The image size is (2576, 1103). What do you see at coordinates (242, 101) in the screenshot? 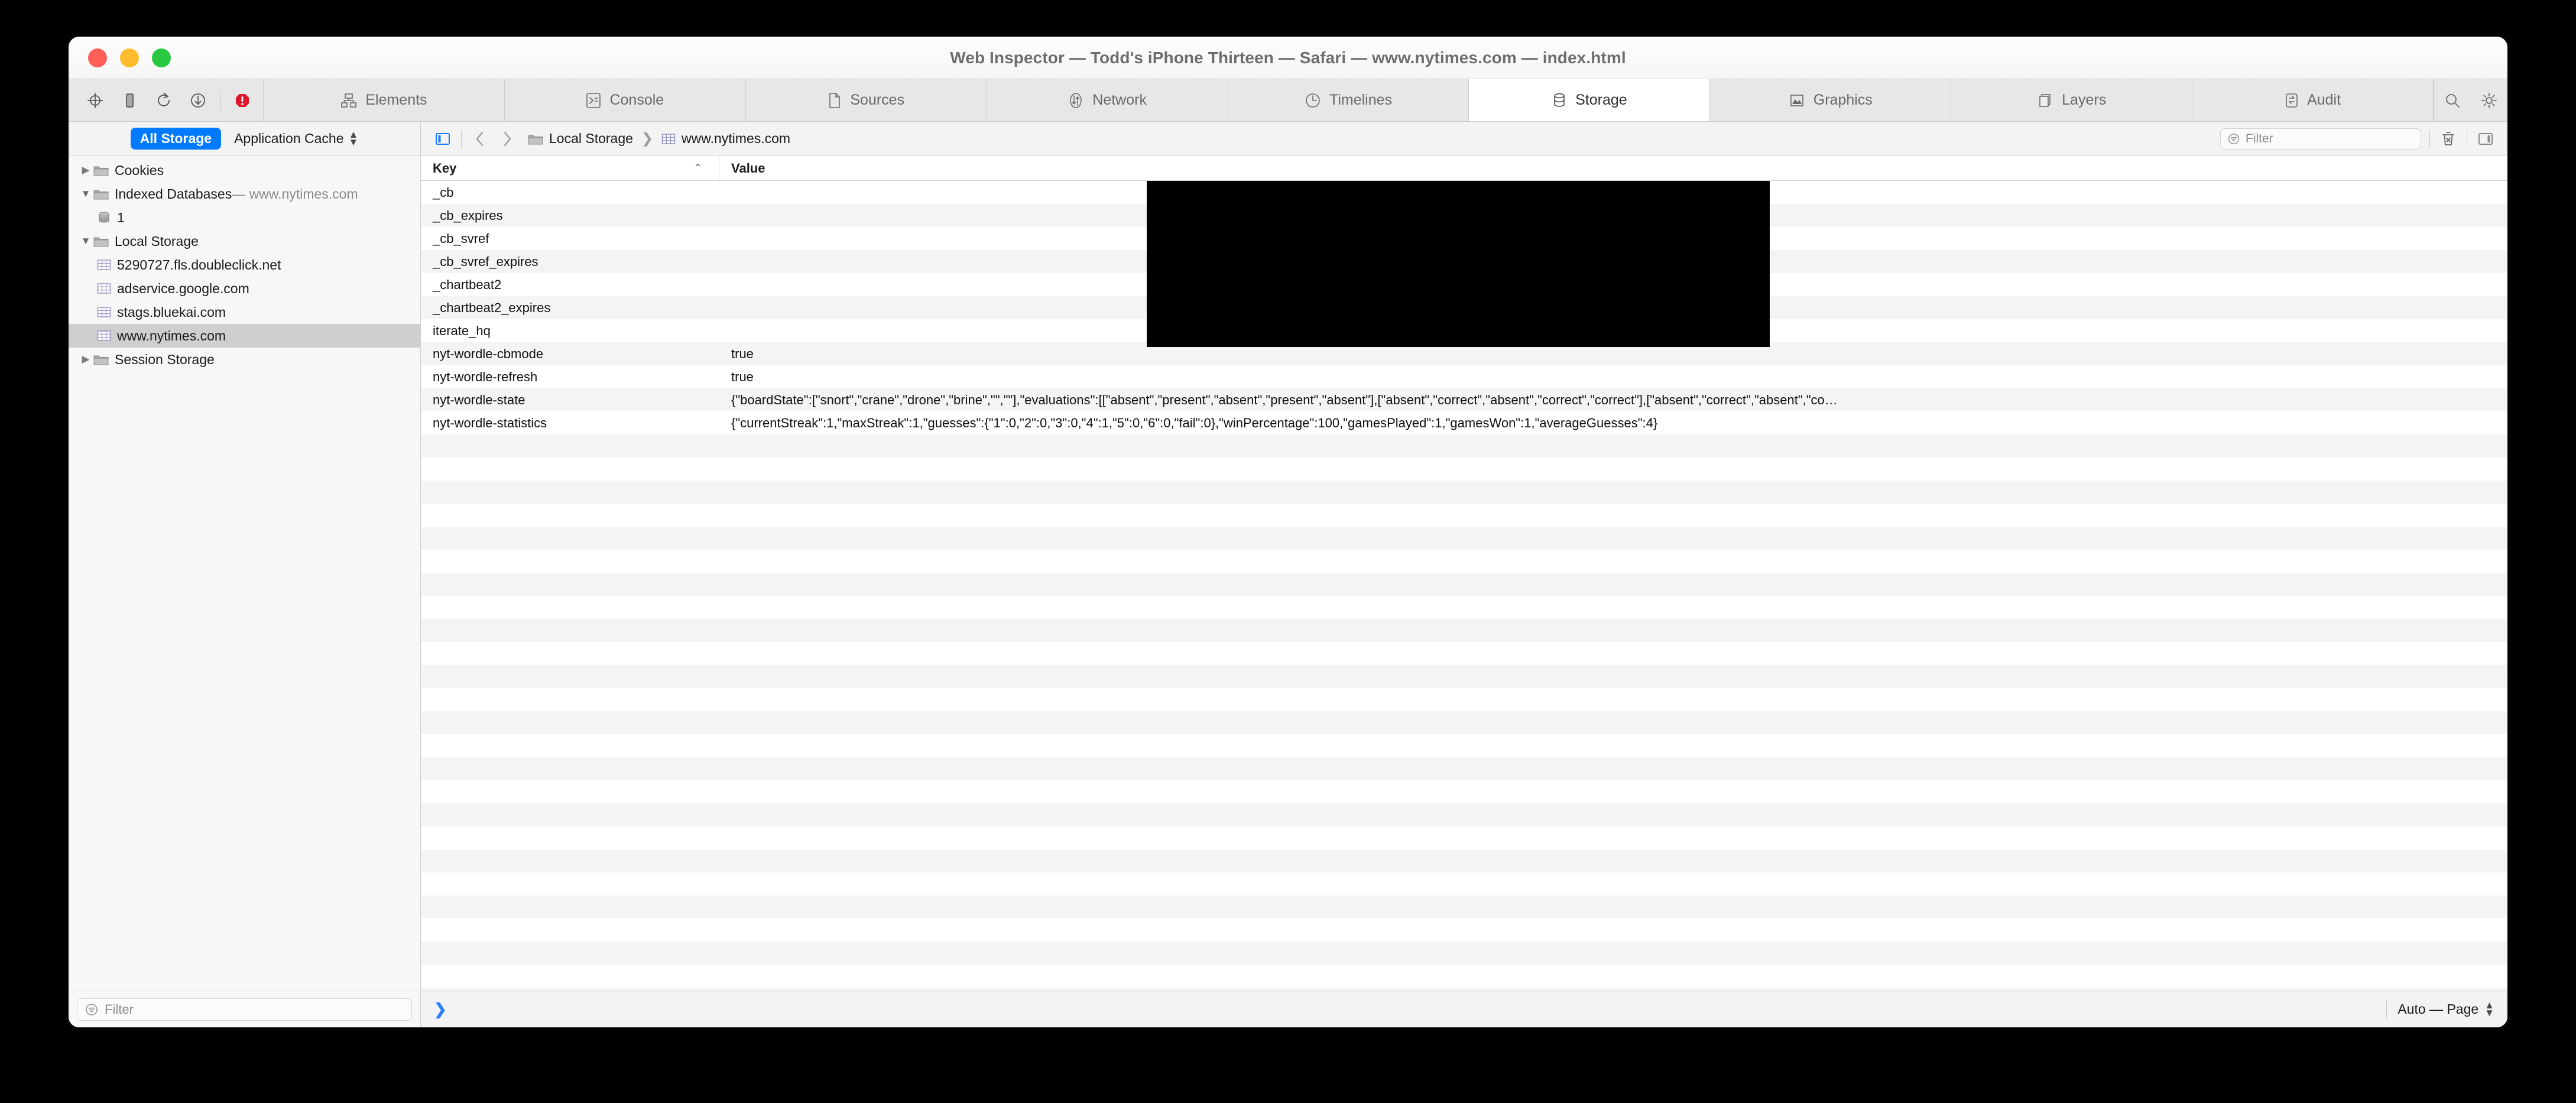
I see `error-badge-icon` at bounding box center [242, 101].